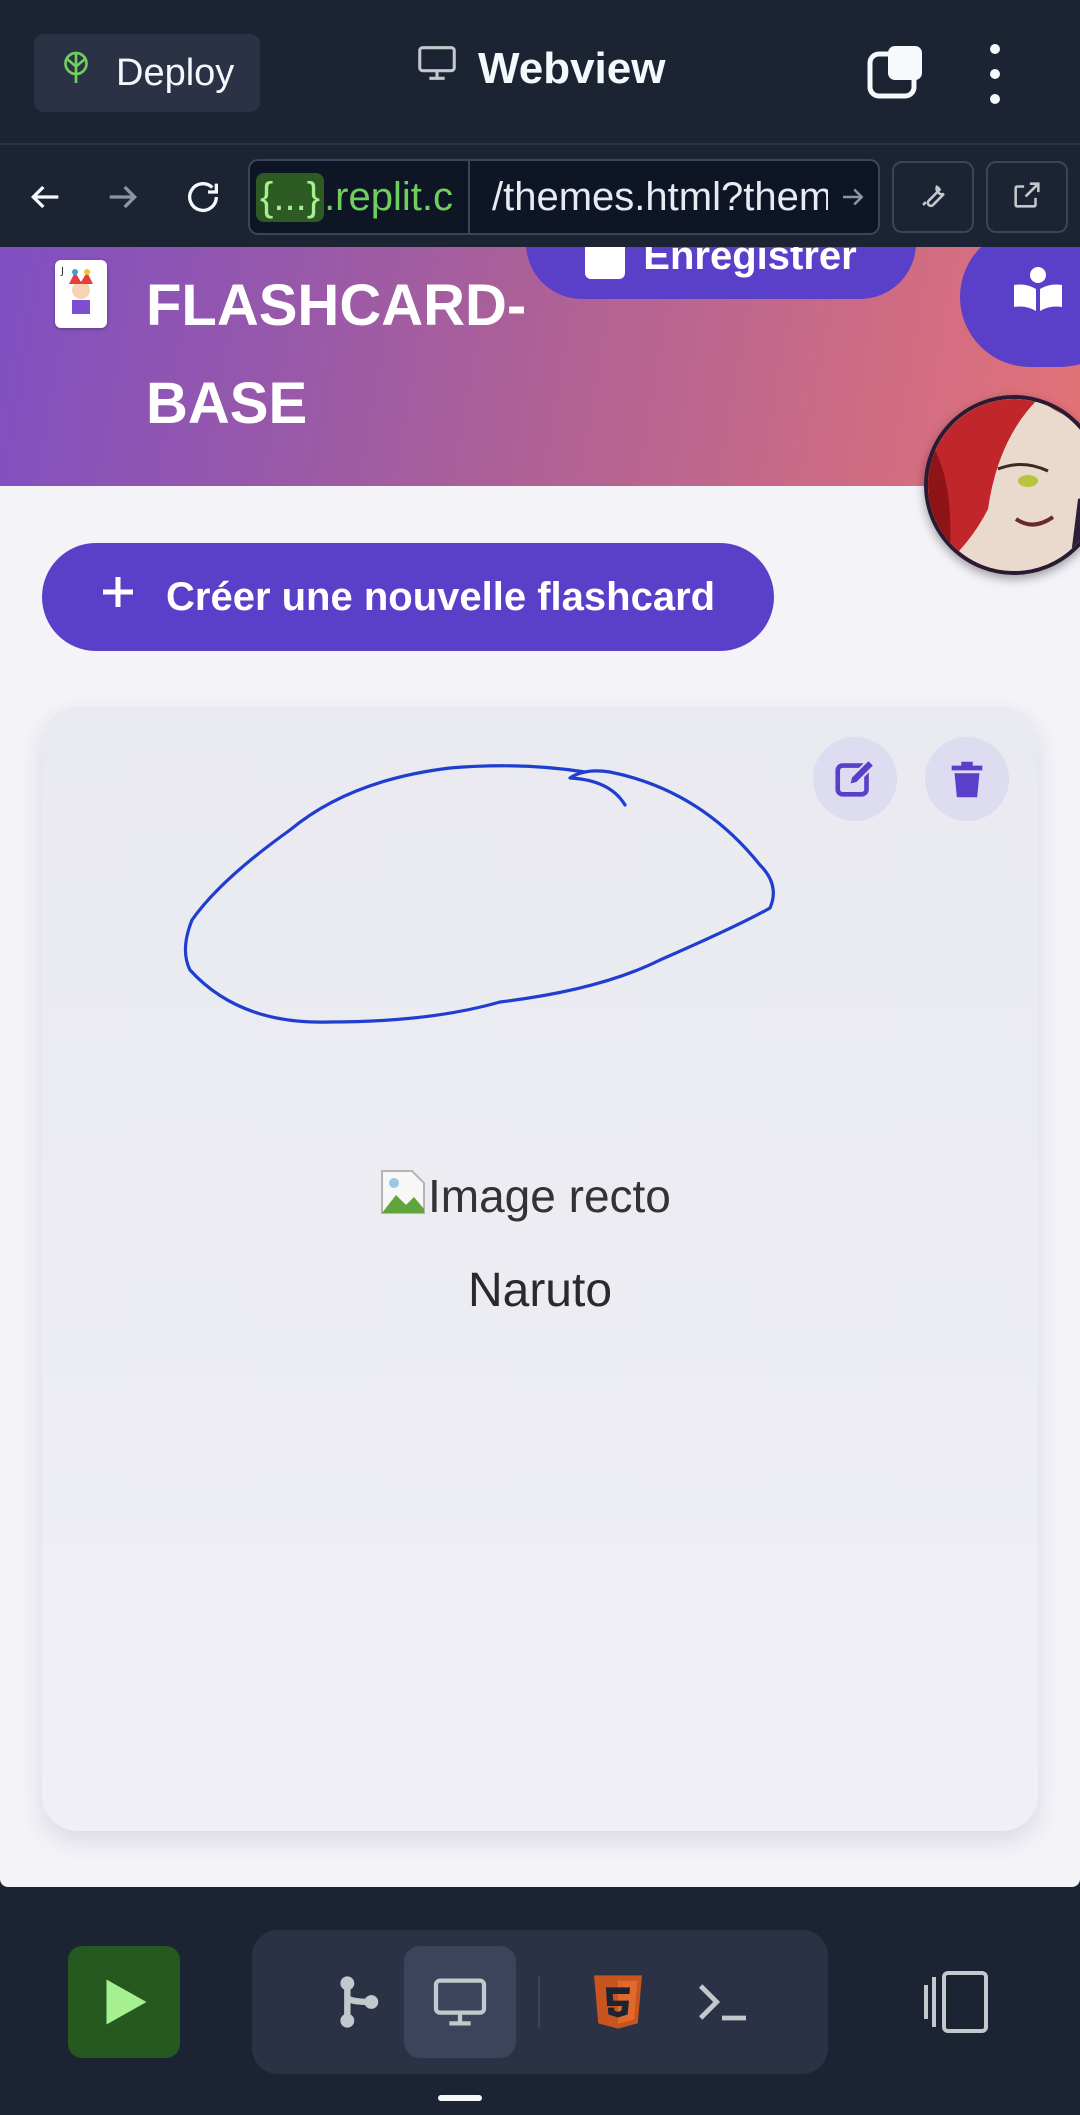 The width and height of the screenshot is (1080, 2115). What do you see at coordinates (540, 1290) in the screenshot?
I see `card-front-word: Naruto` at bounding box center [540, 1290].